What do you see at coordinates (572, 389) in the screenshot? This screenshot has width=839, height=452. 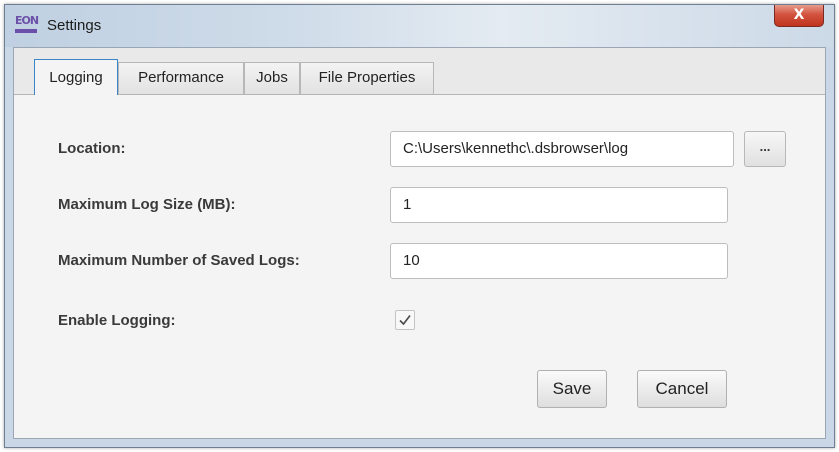 I see `save-button: Save` at bounding box center [572, 389].